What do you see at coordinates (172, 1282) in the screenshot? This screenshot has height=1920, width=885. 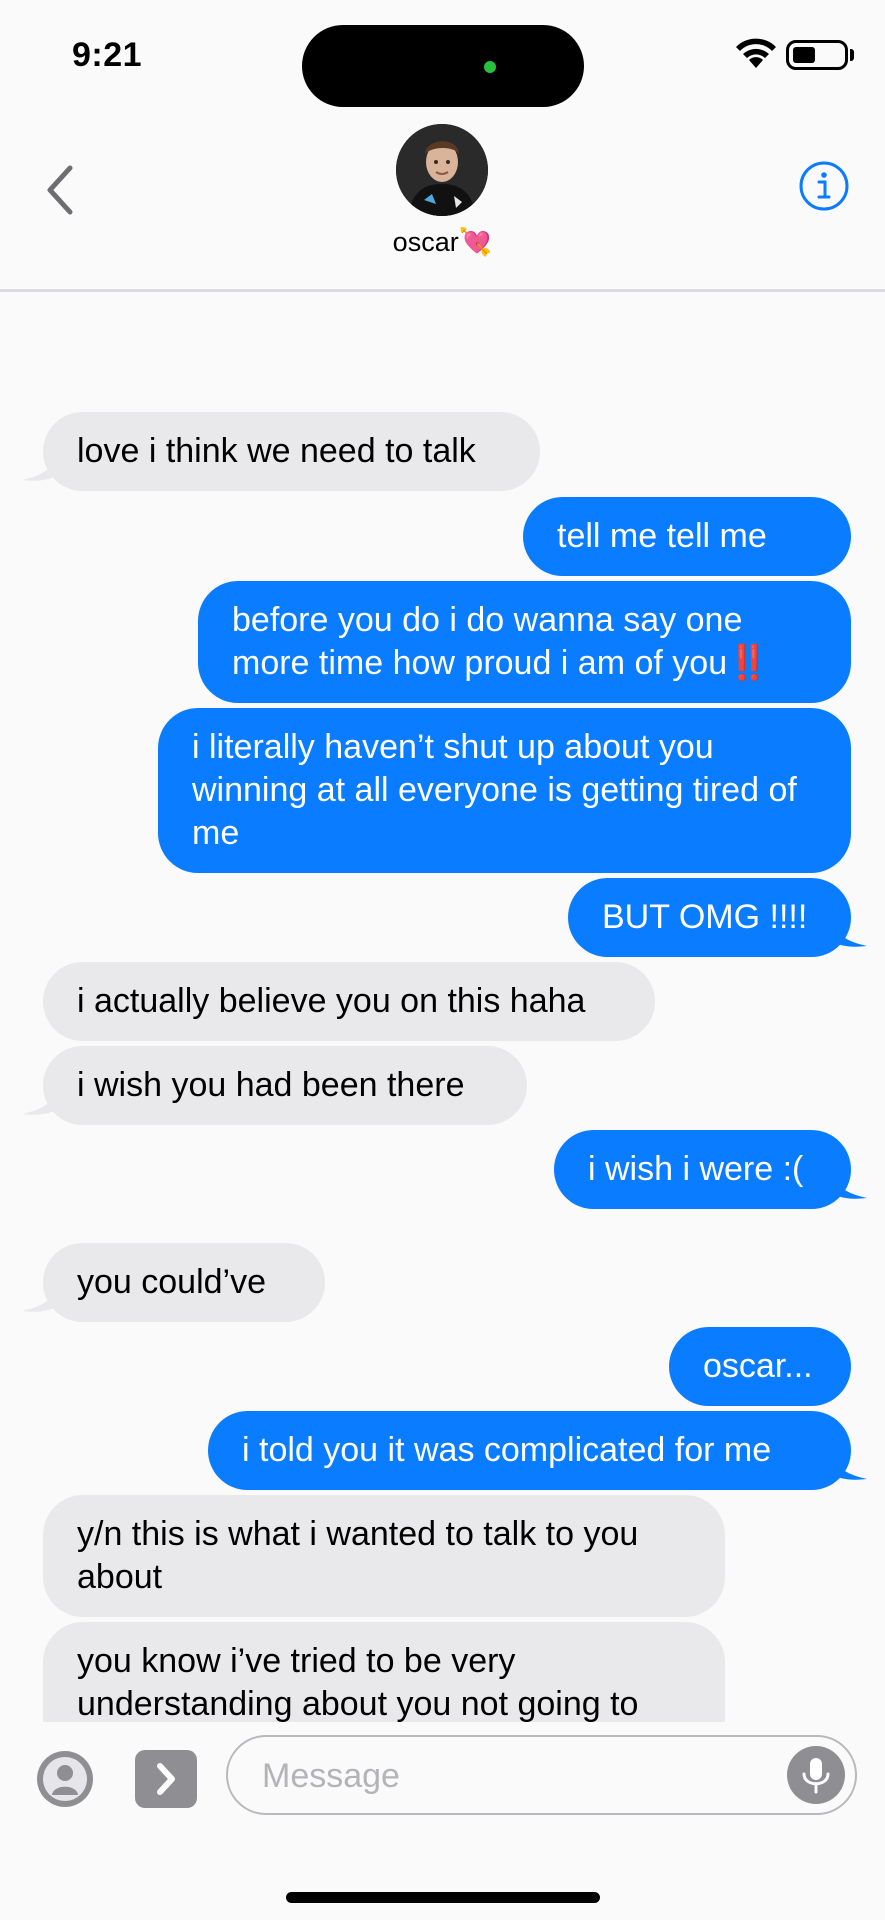 I see `message-text: you could’ve` at bounding box center [172, 1282].